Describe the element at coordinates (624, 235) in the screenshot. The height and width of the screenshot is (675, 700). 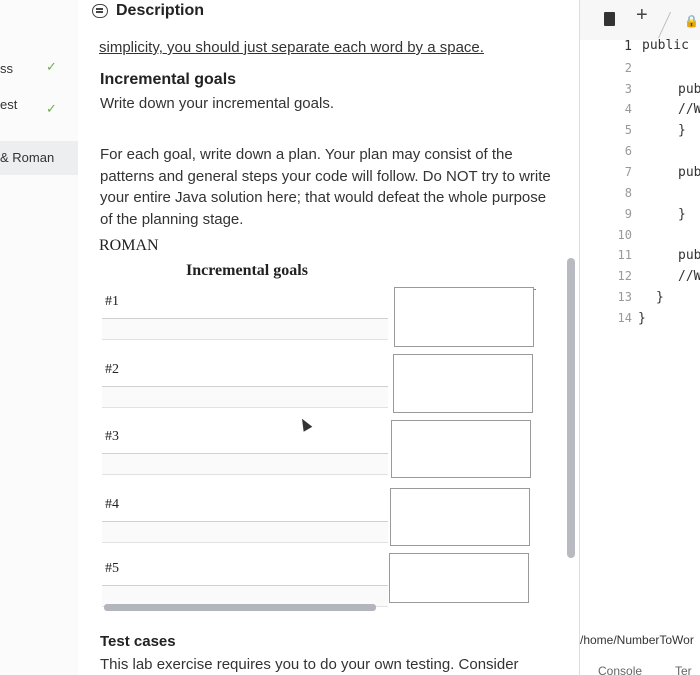
I see `line-number: 10` at that location.